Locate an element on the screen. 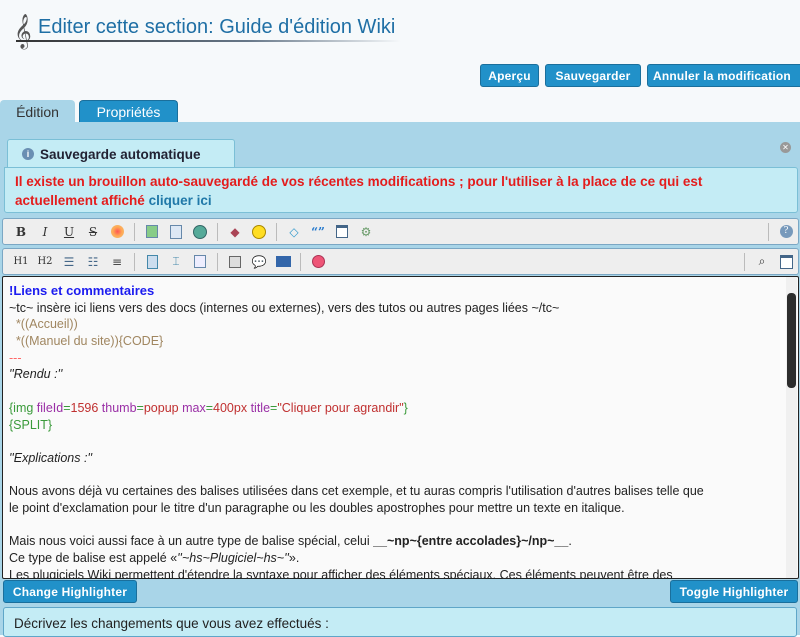  color-palette-icon is located at coordinates (117, 232).